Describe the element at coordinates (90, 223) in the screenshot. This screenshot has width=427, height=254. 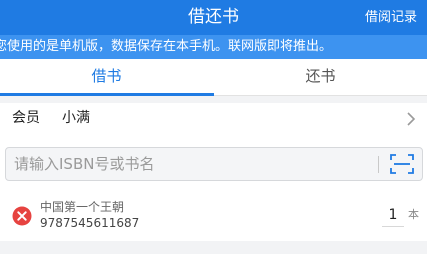
I see `book-isbn: 9787545611687` at that location.